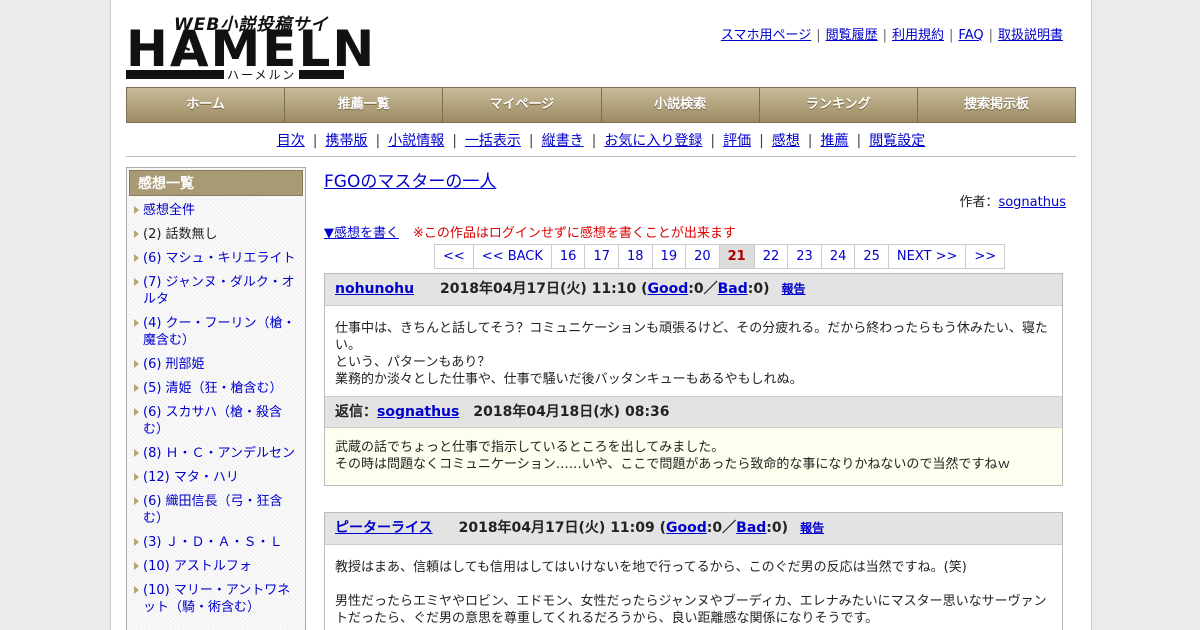  Describe the element at coordinates (513, 256) in the screenshot. I see `page-back: << BACK` at that location.